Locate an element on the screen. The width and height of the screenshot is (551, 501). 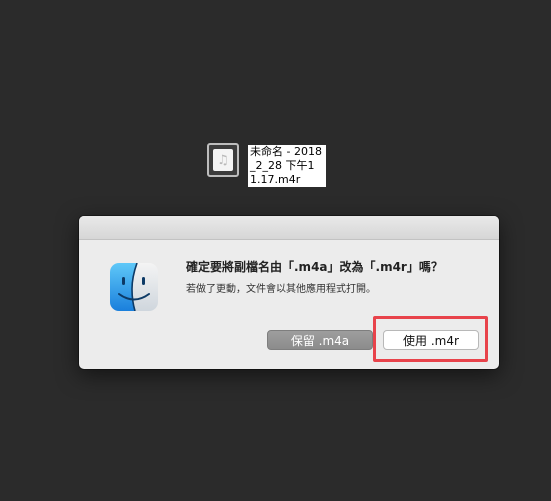
finder-icon is located at coordinates (134, 287).